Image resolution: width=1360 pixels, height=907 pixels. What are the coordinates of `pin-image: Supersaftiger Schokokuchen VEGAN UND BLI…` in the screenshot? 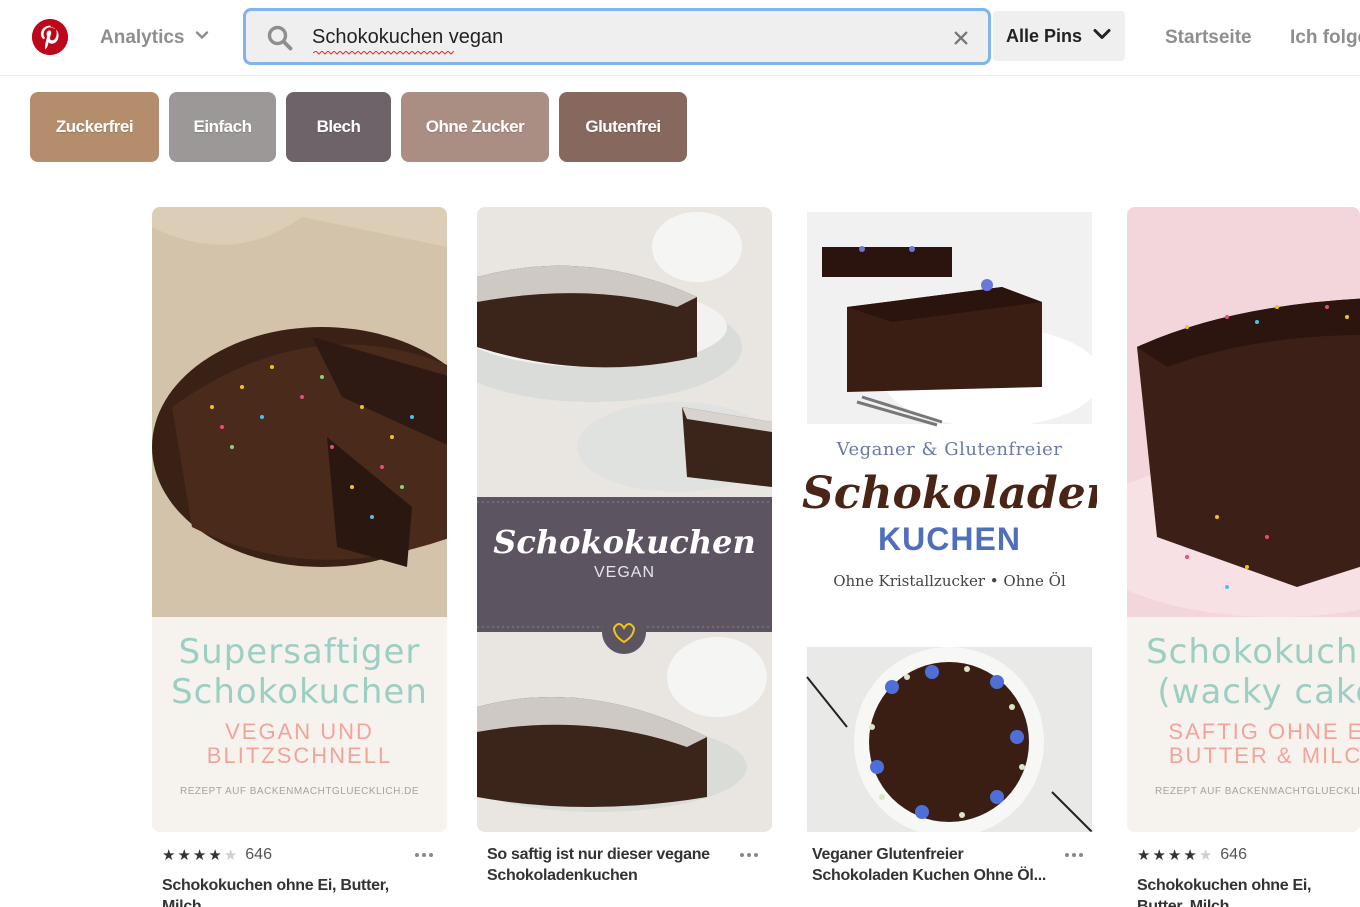 It's located at (299, 519).